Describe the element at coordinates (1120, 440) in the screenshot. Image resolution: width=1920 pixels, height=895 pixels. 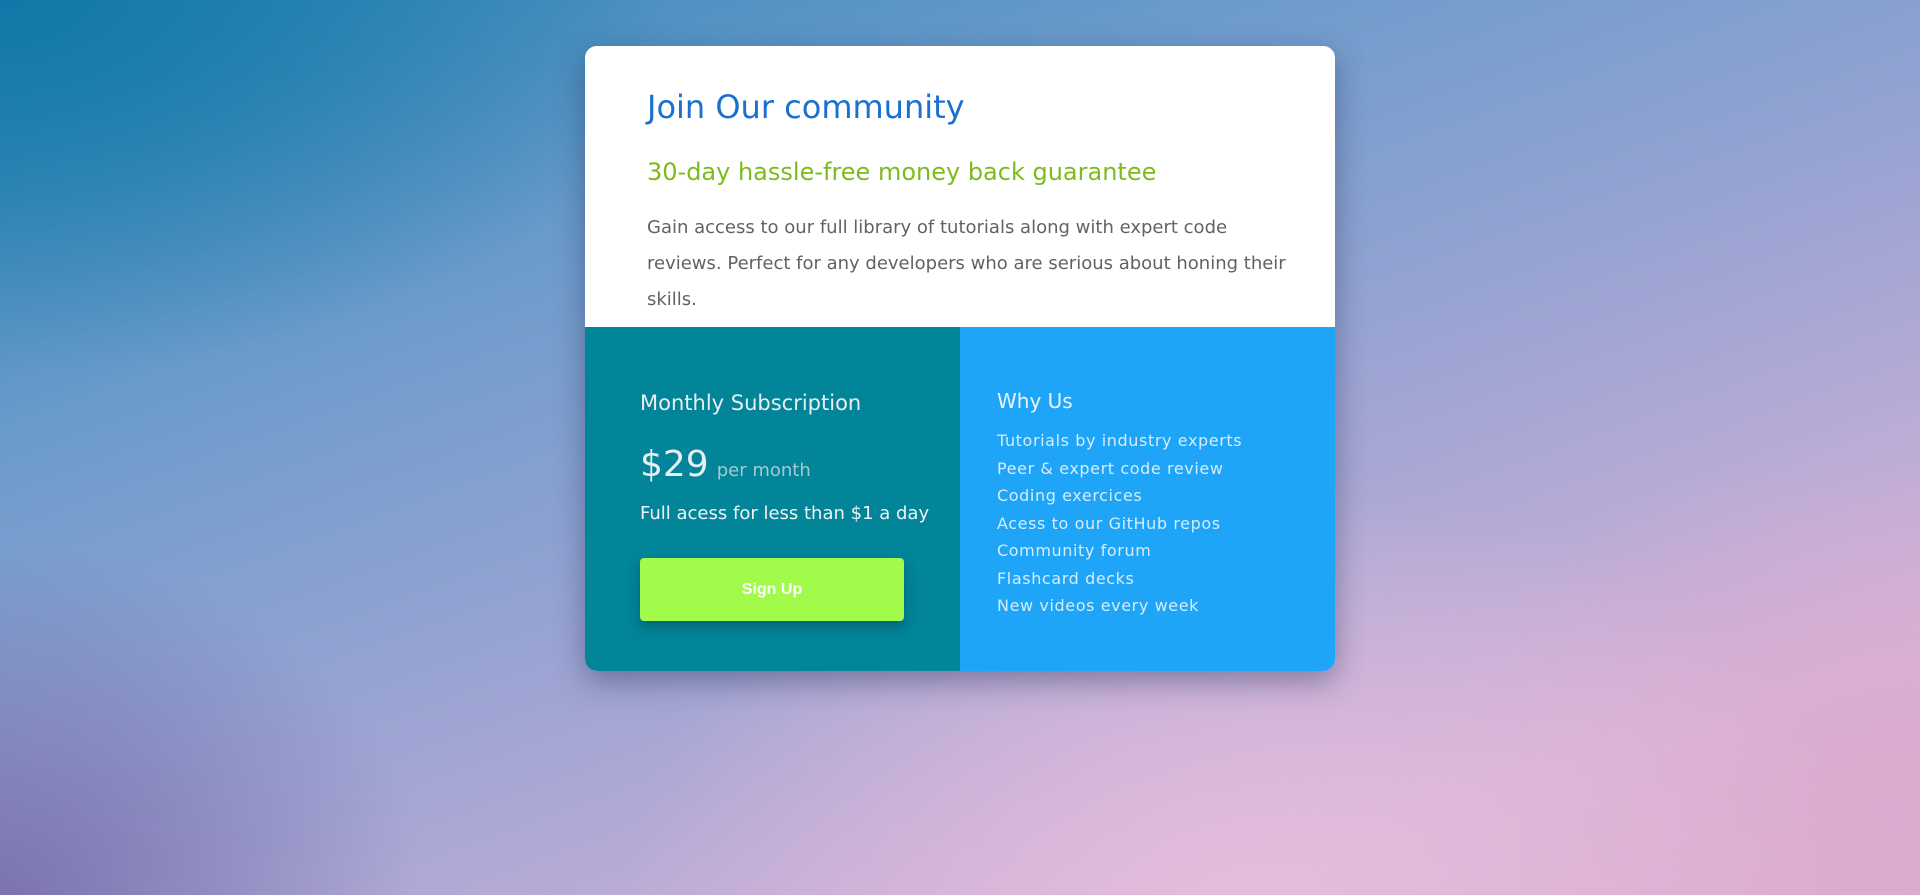
I see `why-us-item: Tutorials by industry experts` at that location.